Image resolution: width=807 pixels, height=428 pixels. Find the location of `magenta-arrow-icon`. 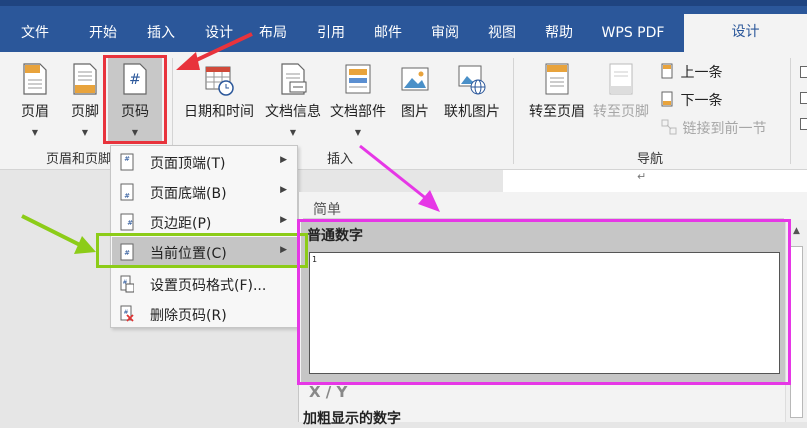

magenta-arrow-icon is located at coordinates (394, 173).